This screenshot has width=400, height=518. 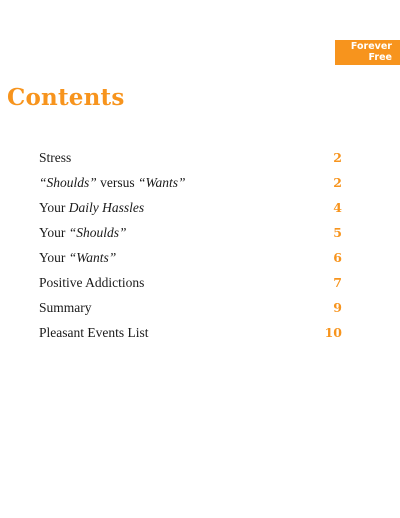 What do you see at coordinates (371, 46) in the screenshot?
I see `brand-line-1: Forever` at bounding box center [371, 46].